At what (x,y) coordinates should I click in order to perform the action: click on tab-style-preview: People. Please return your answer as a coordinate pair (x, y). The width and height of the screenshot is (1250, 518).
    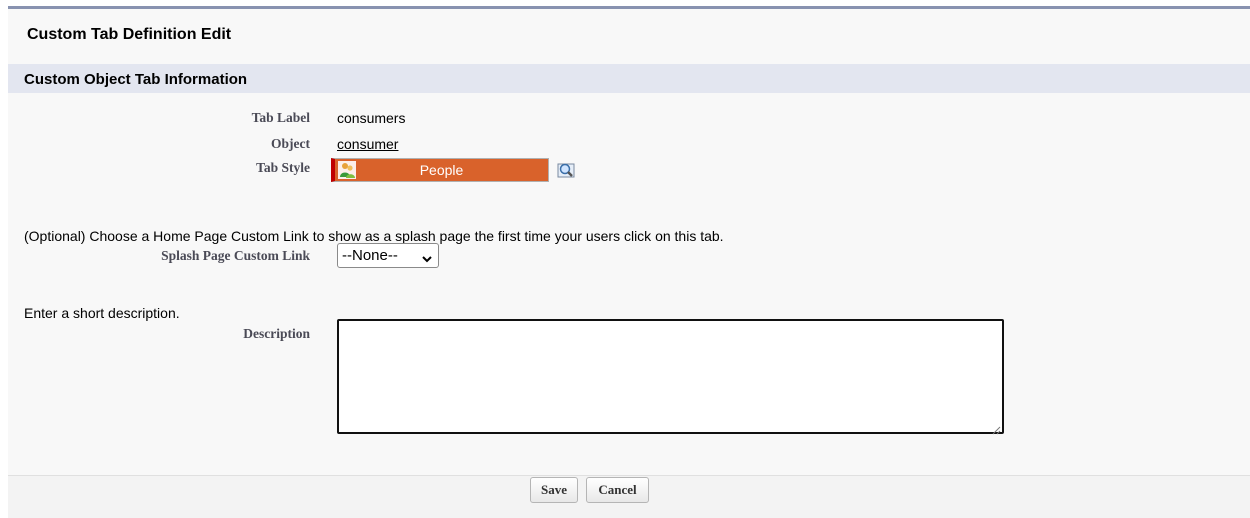
    Looking at the image, I should click on (440, 170).